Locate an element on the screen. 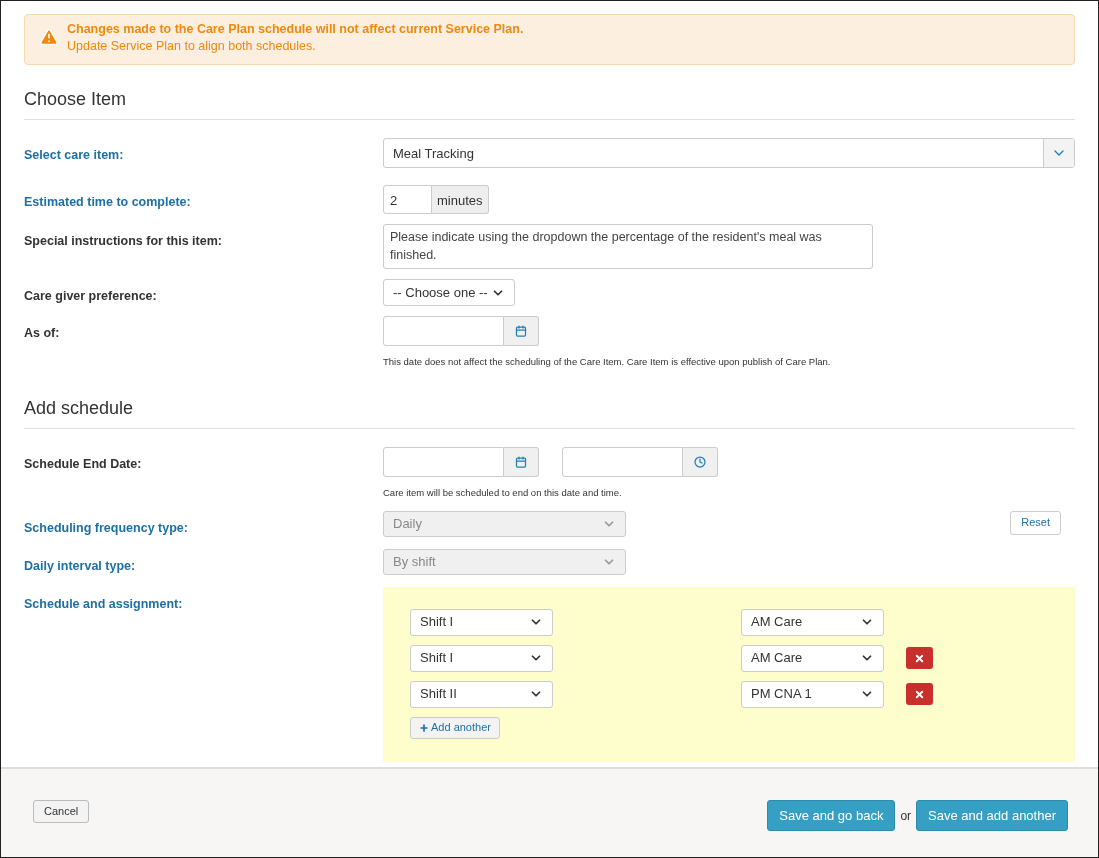 The width and height of the screenshot is (1099, 858). warning-icon is located at coordinates (49, 37).